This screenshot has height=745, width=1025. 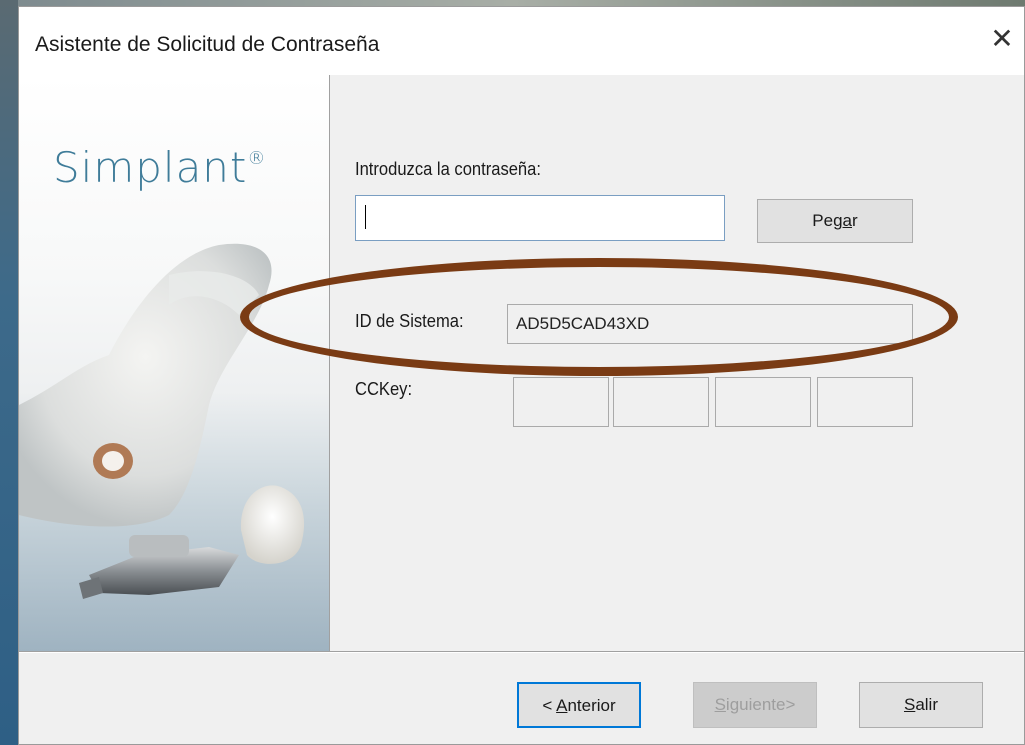 What do you see at coordinates (9, 372) in the screenshot?
I see `desktop-background` at bounding box center [9, 372].